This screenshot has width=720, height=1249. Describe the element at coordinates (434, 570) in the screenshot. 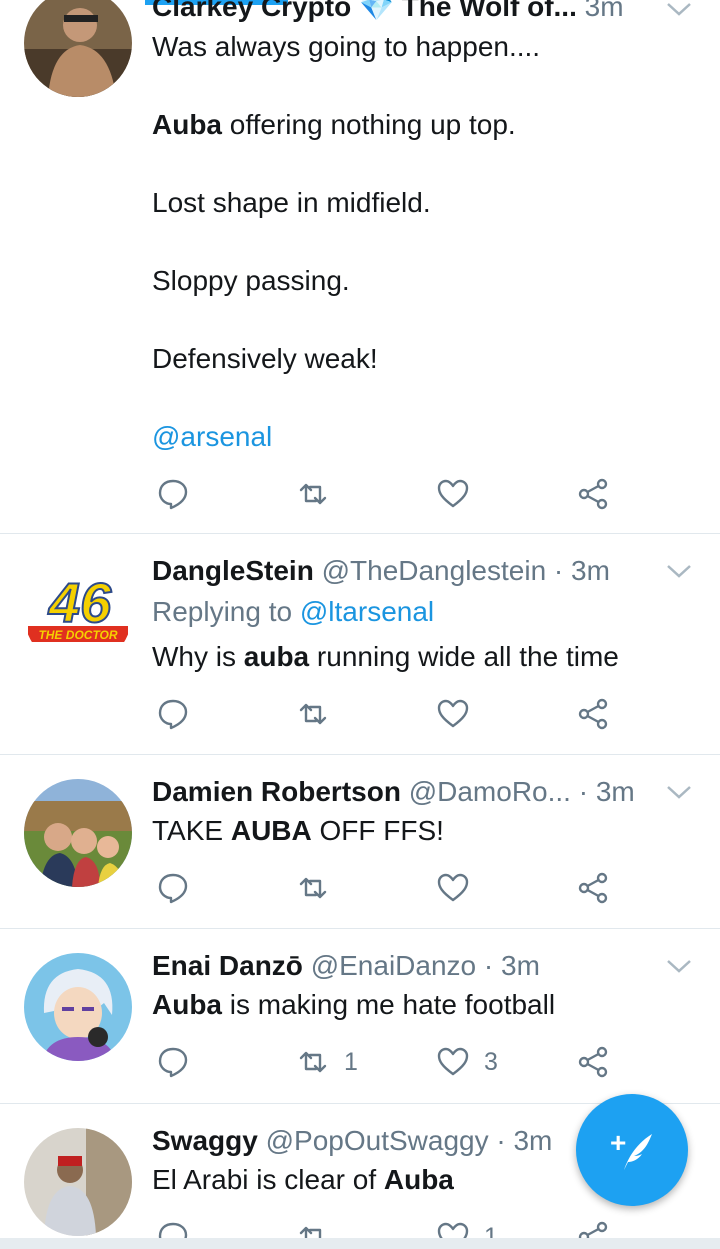

I see `author-handle: @TheDanglestein` at that location.